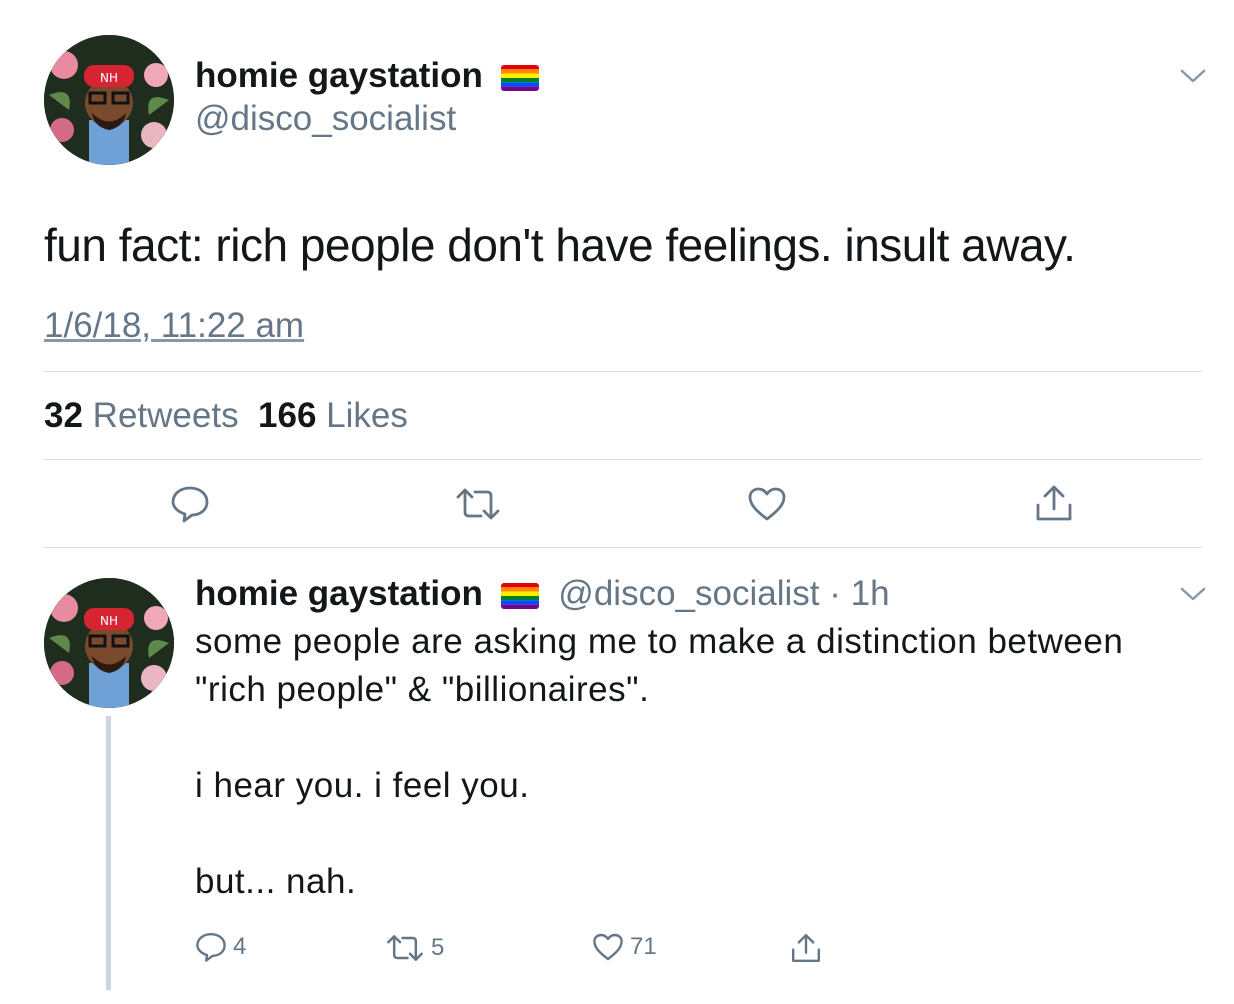 This screenshot has height=1004, width=1234. What do you see at coordinates (542, 594) in the screenshot?
I see `reply-header: homie gaystation @disco_socialist · 1h` at bounding box center [542, 594].